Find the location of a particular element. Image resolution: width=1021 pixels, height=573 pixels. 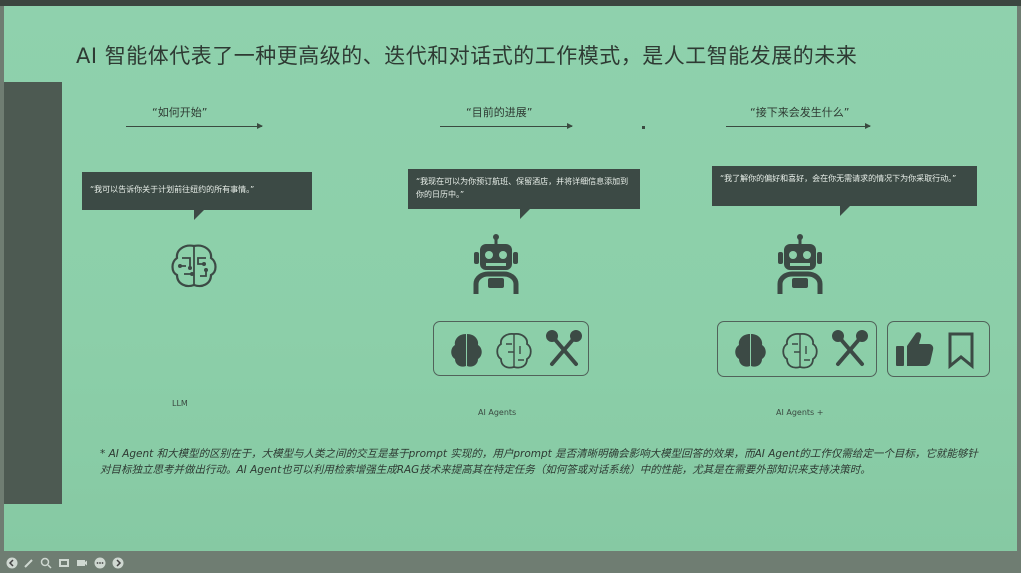

agent-plus-extras-box is located at coordinates (938, 349).